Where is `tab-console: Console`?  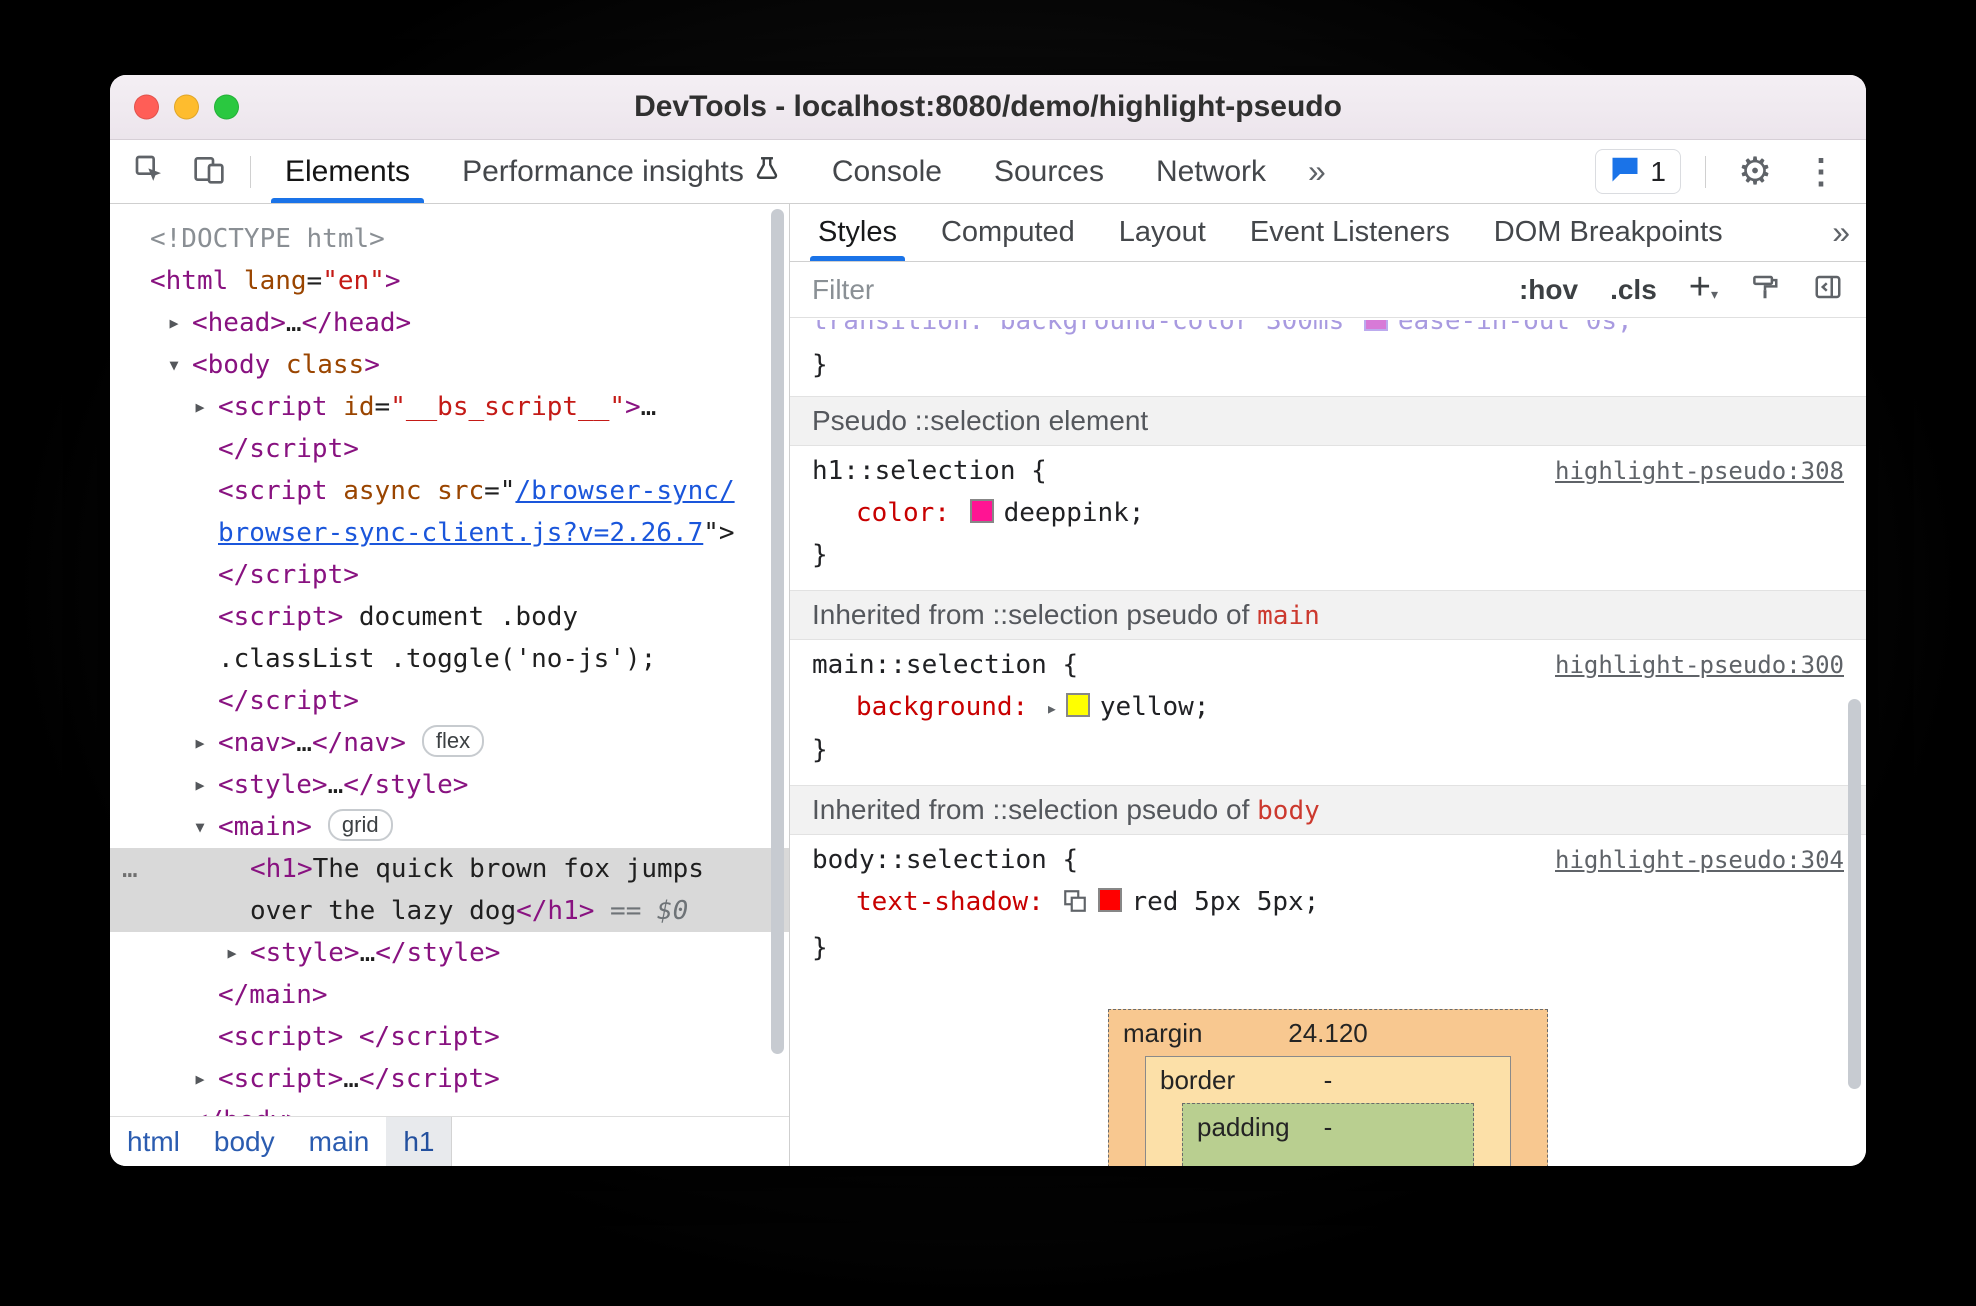 tab-console: Console is located at coordinates (887, 171).